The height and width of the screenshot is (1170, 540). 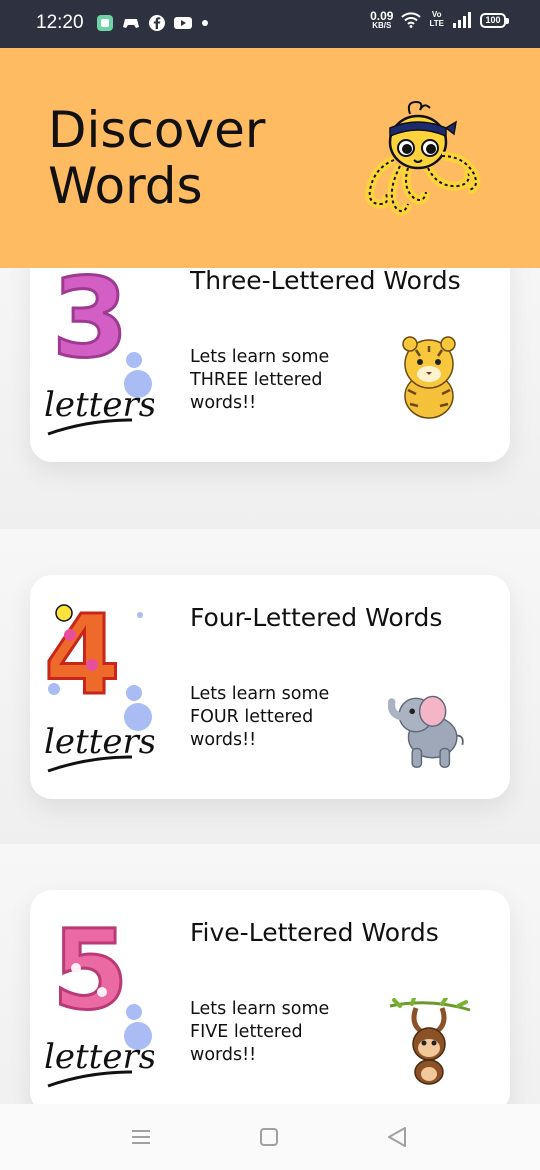 I want to click on number-5-glyph: 5, so click(x=90, y=971).